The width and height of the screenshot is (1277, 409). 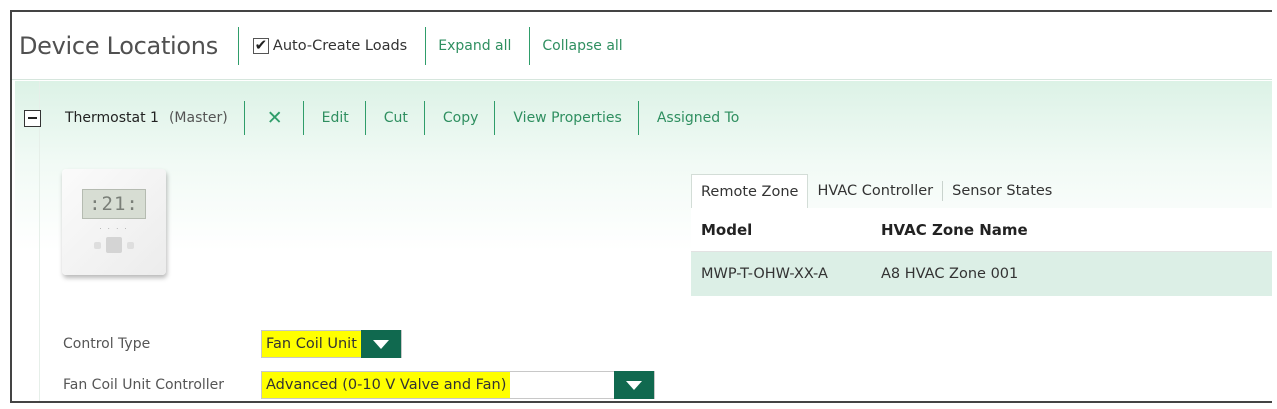 What do you see at coordinates (1002, 191) in the screenshot?
I see `tab-sensor-states: Sensor States` at bounding box center [1002, 191].